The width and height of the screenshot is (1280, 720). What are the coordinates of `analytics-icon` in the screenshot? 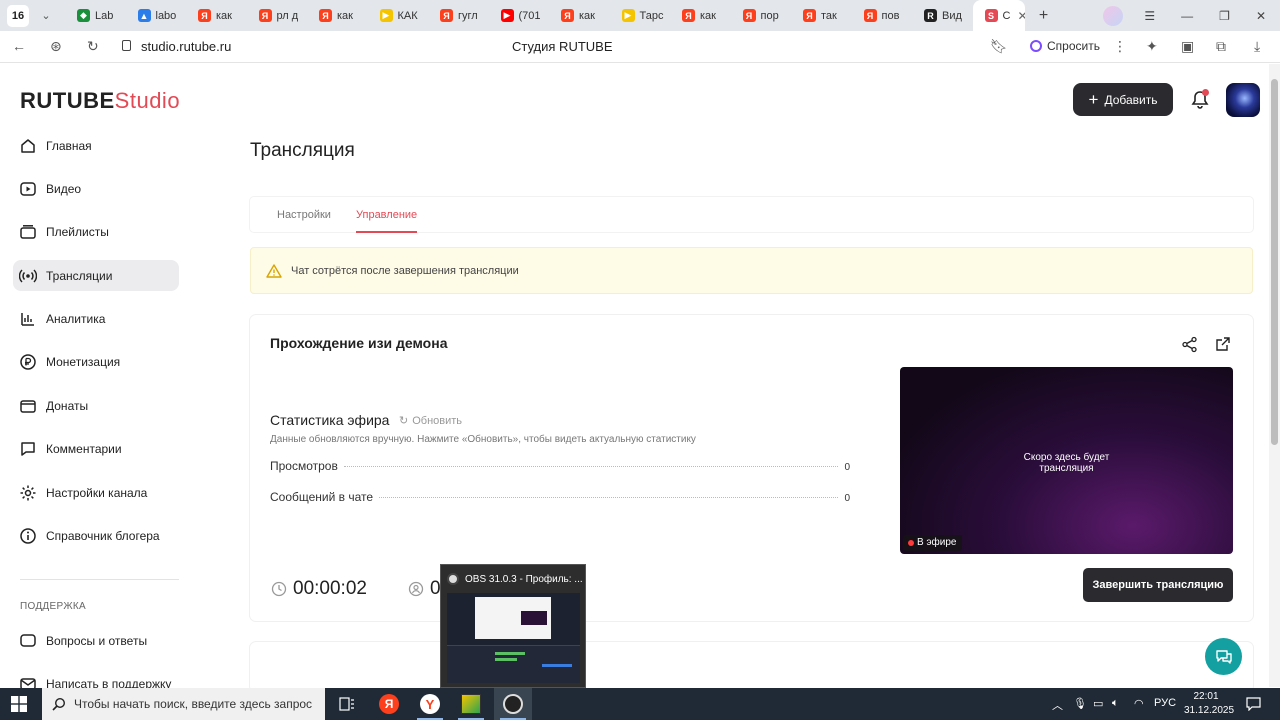 It's located at (28, 319).